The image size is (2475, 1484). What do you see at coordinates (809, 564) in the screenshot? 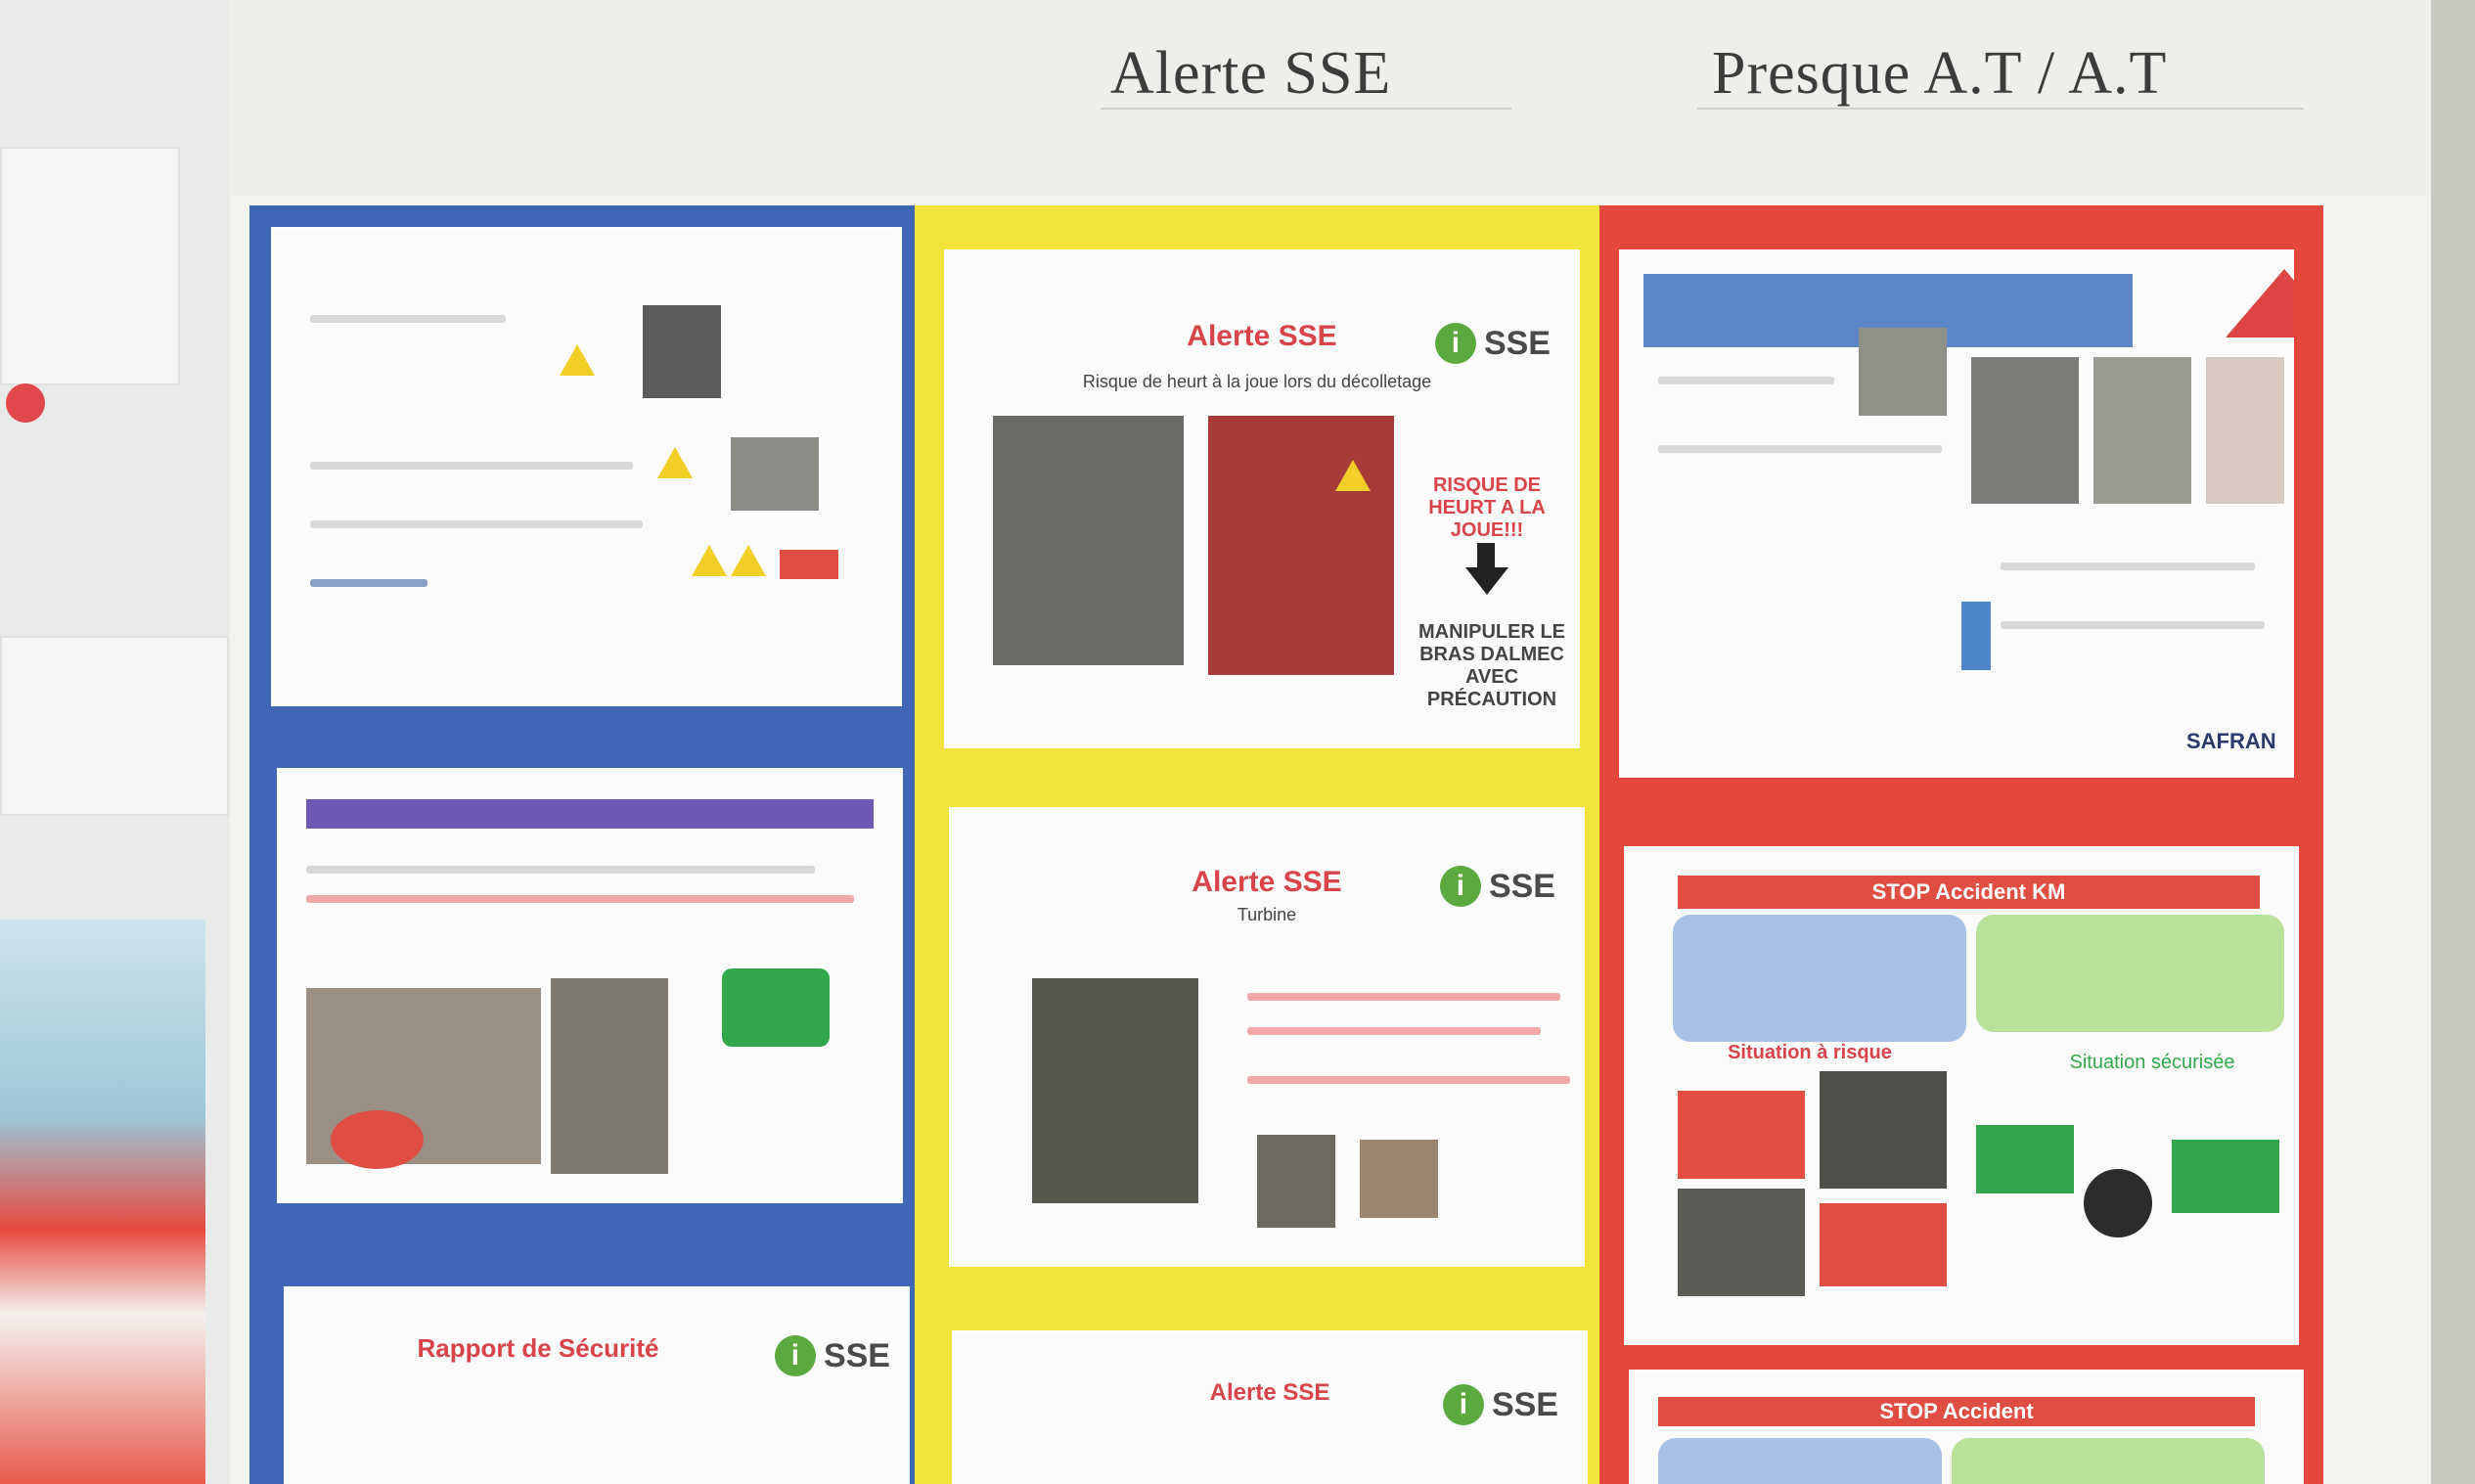
I see `red-label` at bounding box center [809, 564].